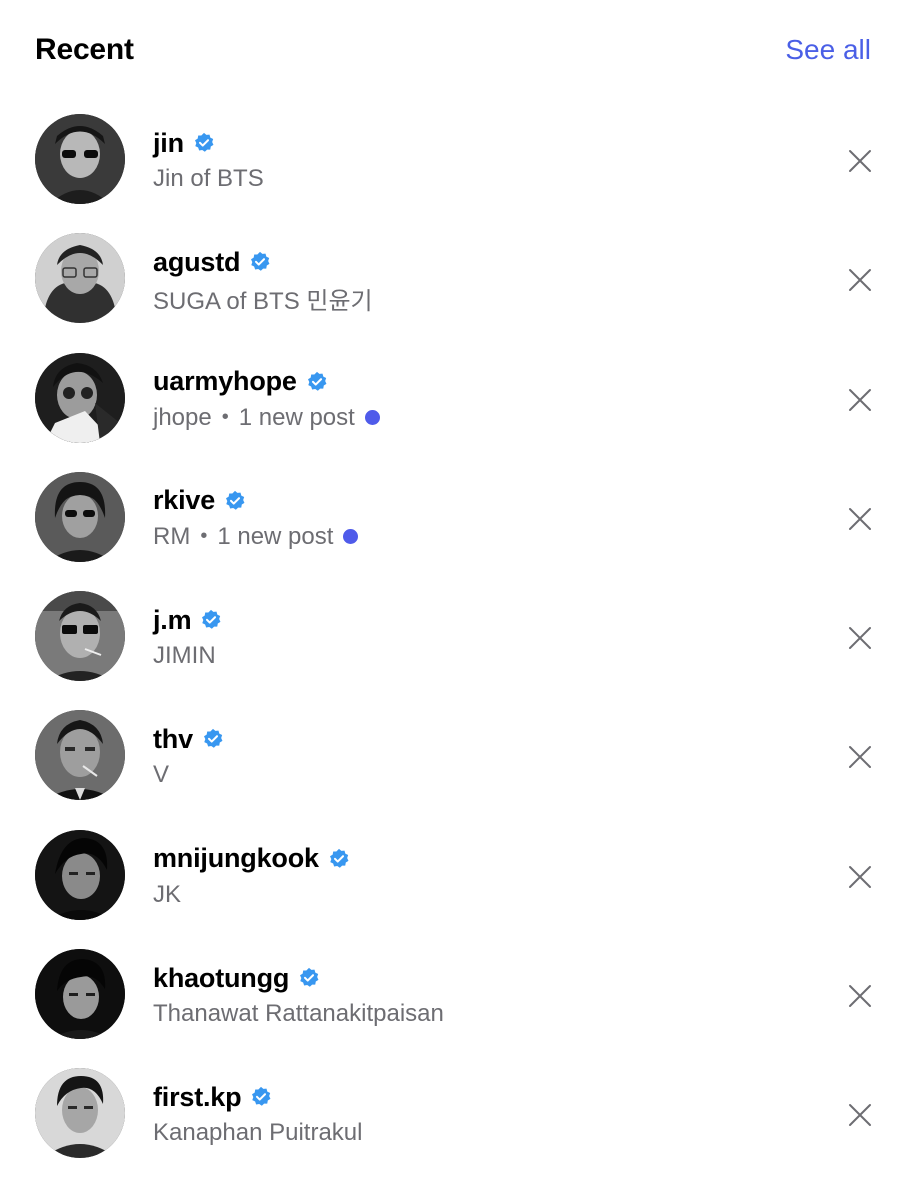 This screenshot has height=1200, width=906. I want to click on recent-header: Recent See all, so click(453, 50).